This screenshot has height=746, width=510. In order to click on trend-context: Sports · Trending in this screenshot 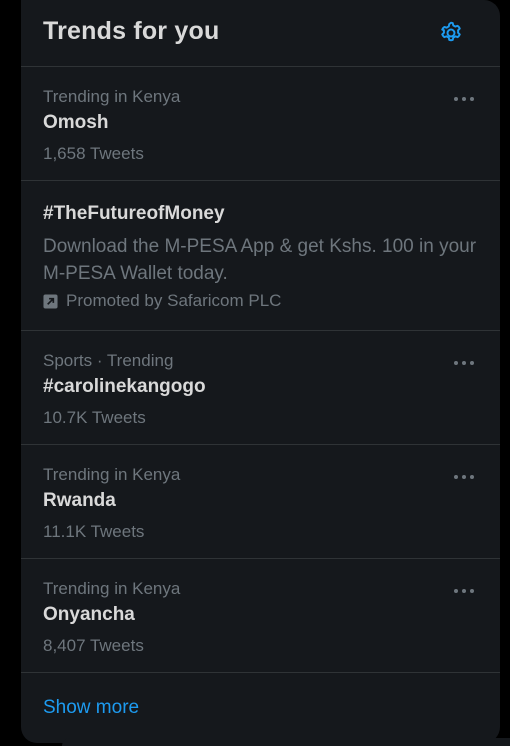, I will do `click(108, 360)`.